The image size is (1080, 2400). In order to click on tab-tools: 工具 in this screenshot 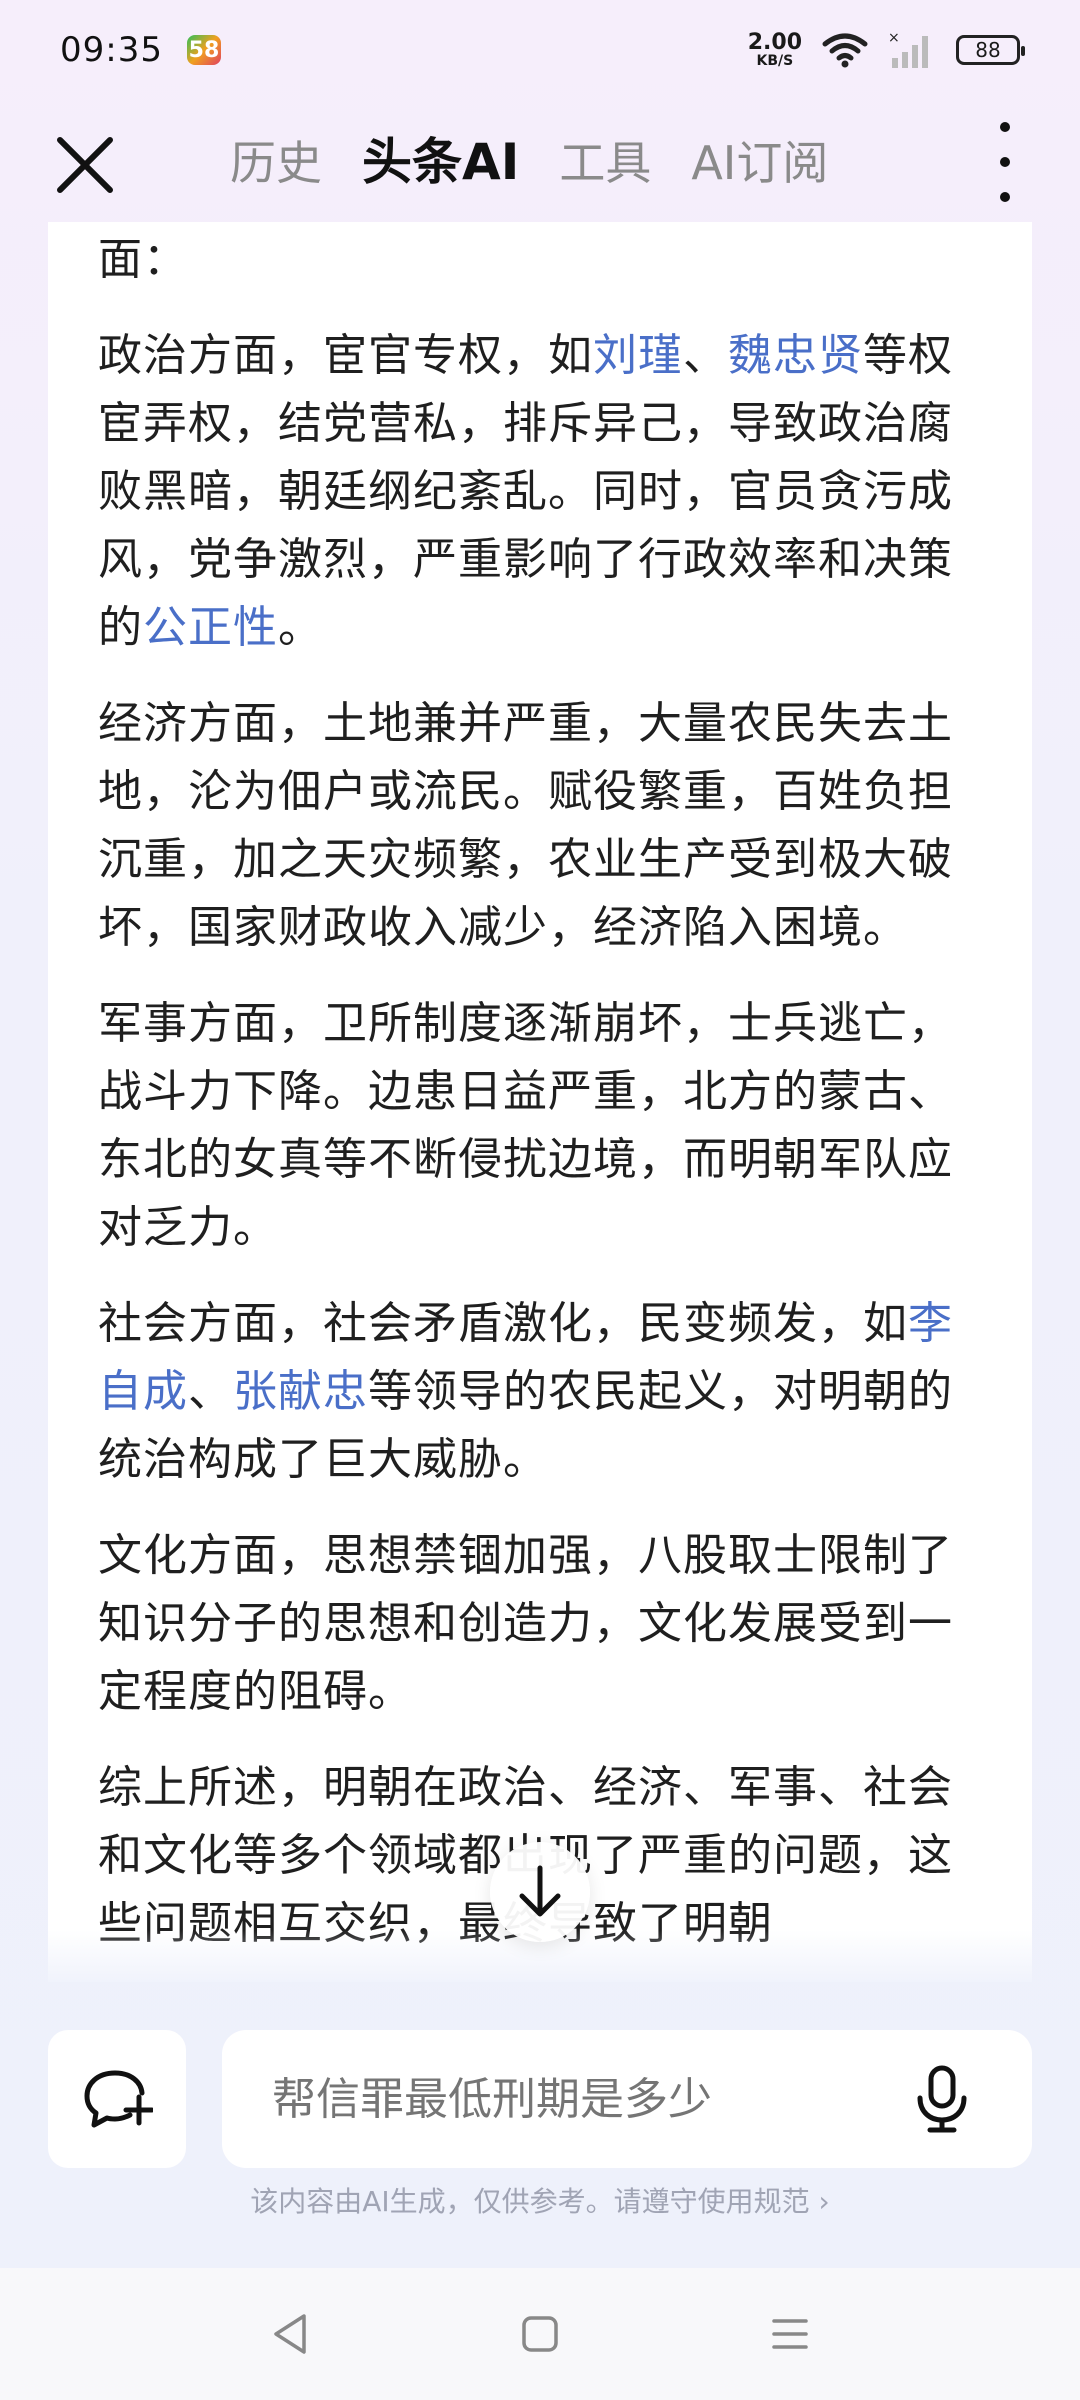, I will do `click(605, 160)`.